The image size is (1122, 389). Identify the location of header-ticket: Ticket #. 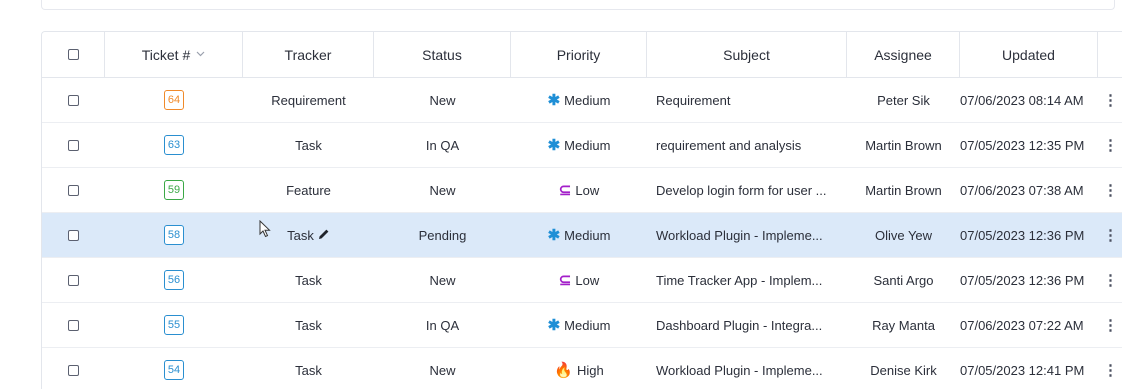
(174, 54).